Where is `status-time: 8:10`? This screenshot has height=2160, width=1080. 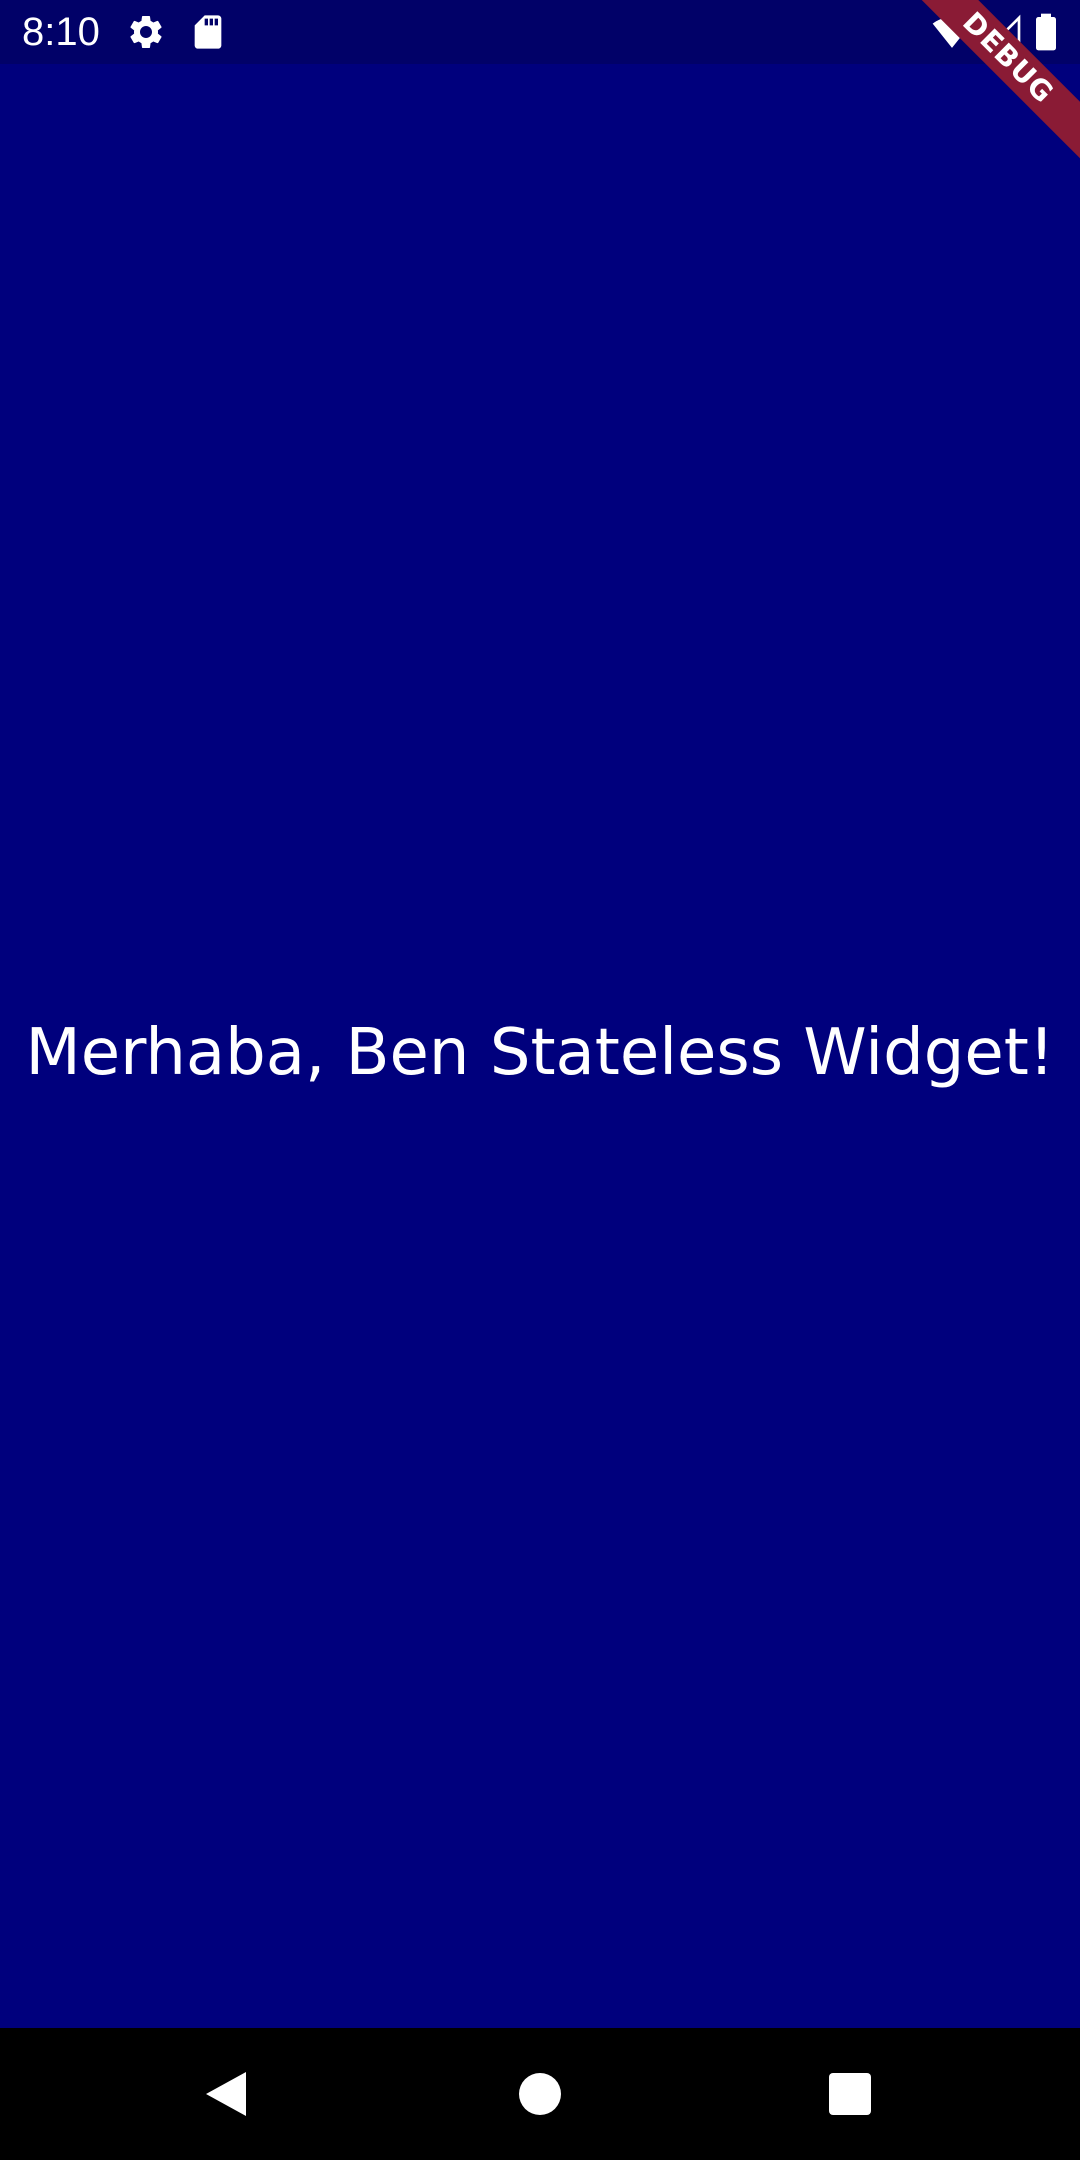 status-time: 8:10 is located at coordinates (61, 32).